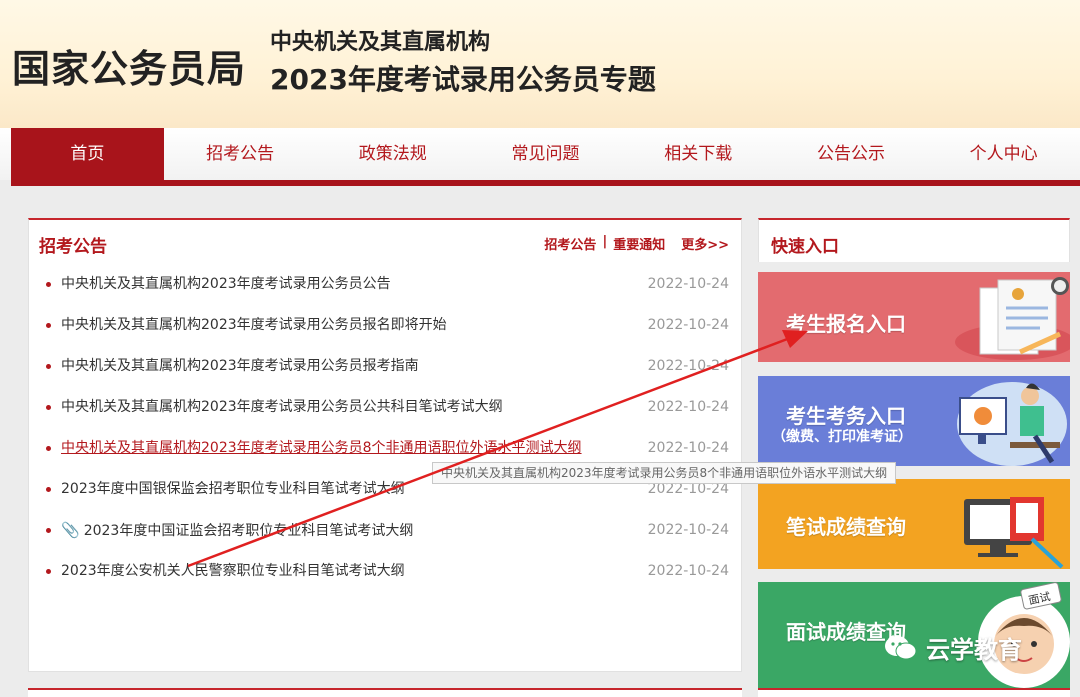 The height and width of the screenshot is (697, 1080). What do you see at coordinates (846, 322) in the screenshot?
I see `register-entry-label: 考生报名入口` at bounding box center [846, 322].